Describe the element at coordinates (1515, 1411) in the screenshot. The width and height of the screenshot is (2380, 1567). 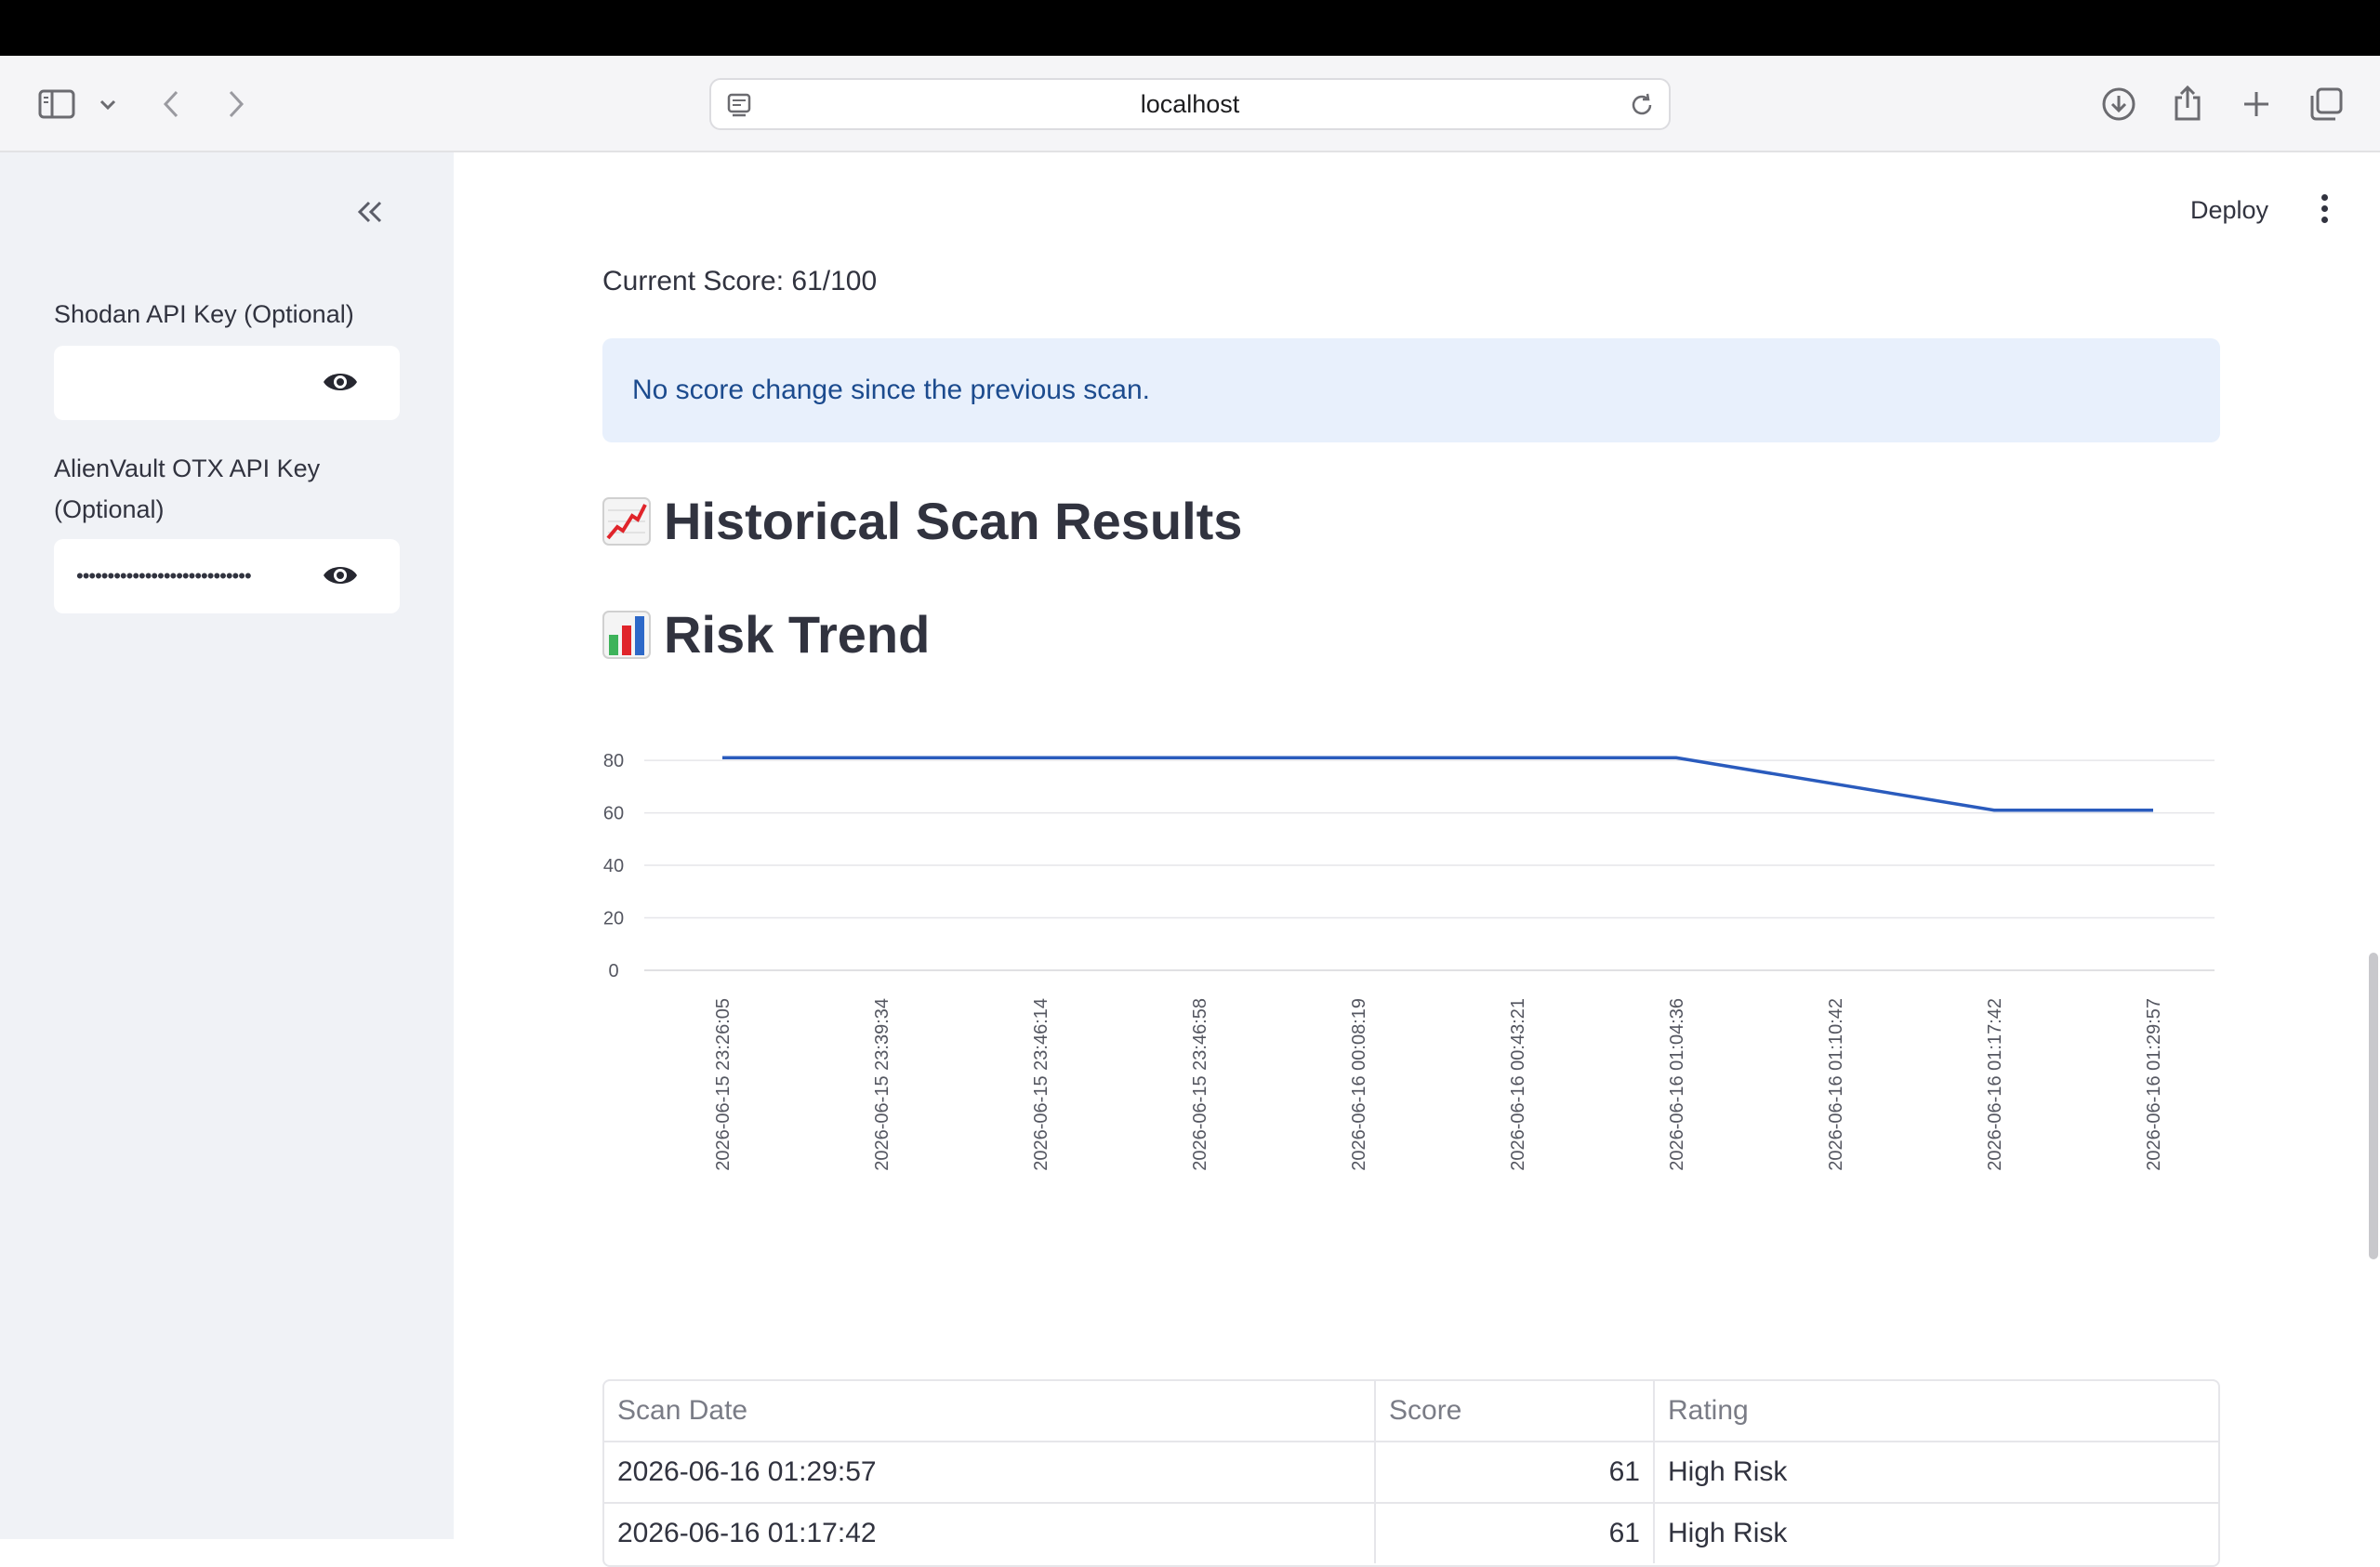
I see `column-header-score: Score` at that location.